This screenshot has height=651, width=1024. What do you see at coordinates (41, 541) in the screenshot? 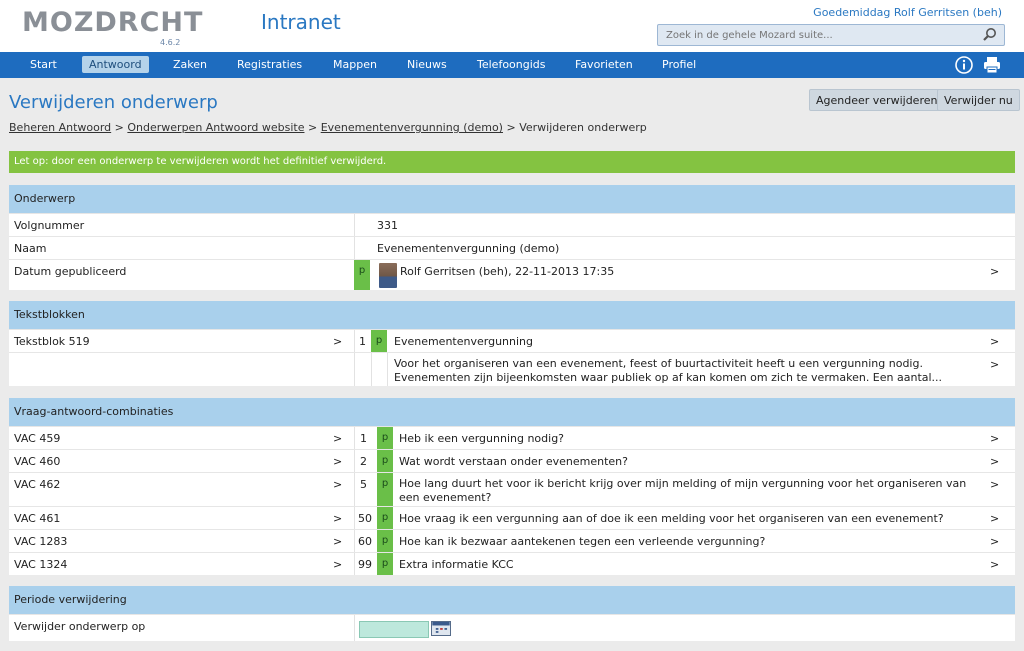
I see `row-label: VAC 1283` at bounding box center [41, 541].